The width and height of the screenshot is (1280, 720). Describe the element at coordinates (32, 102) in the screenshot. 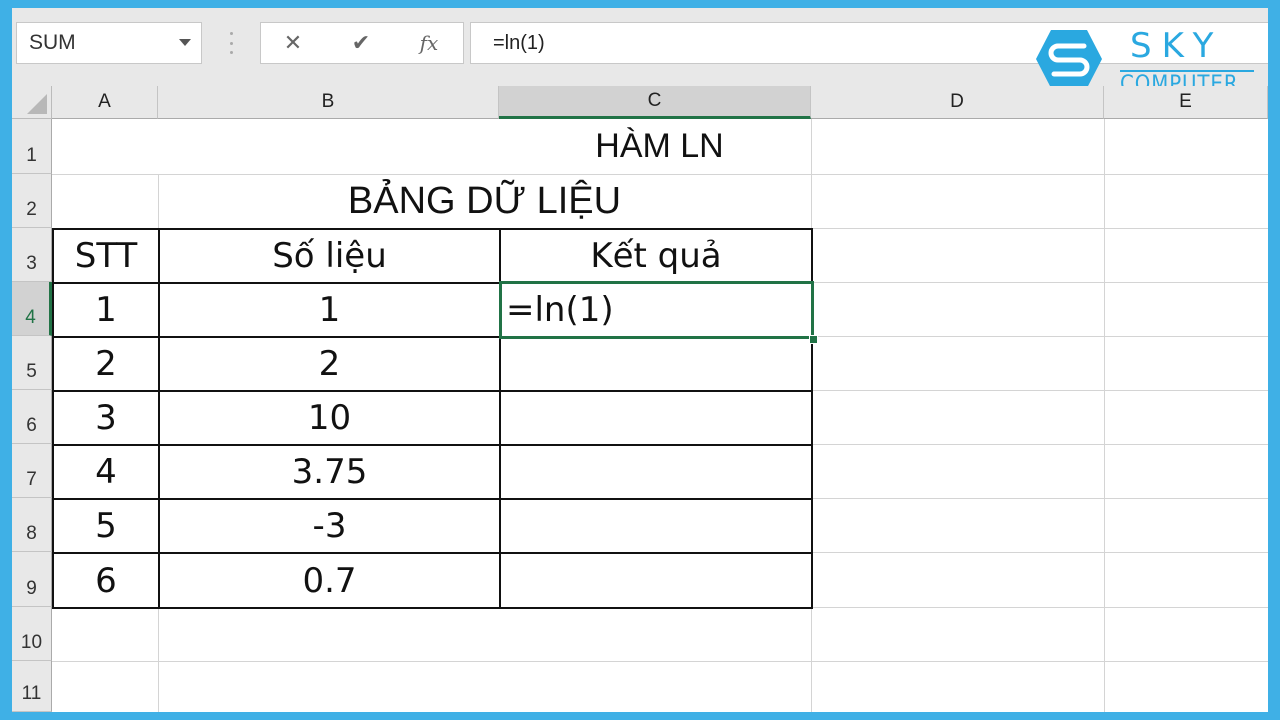

I see `select-all-button` at that location.